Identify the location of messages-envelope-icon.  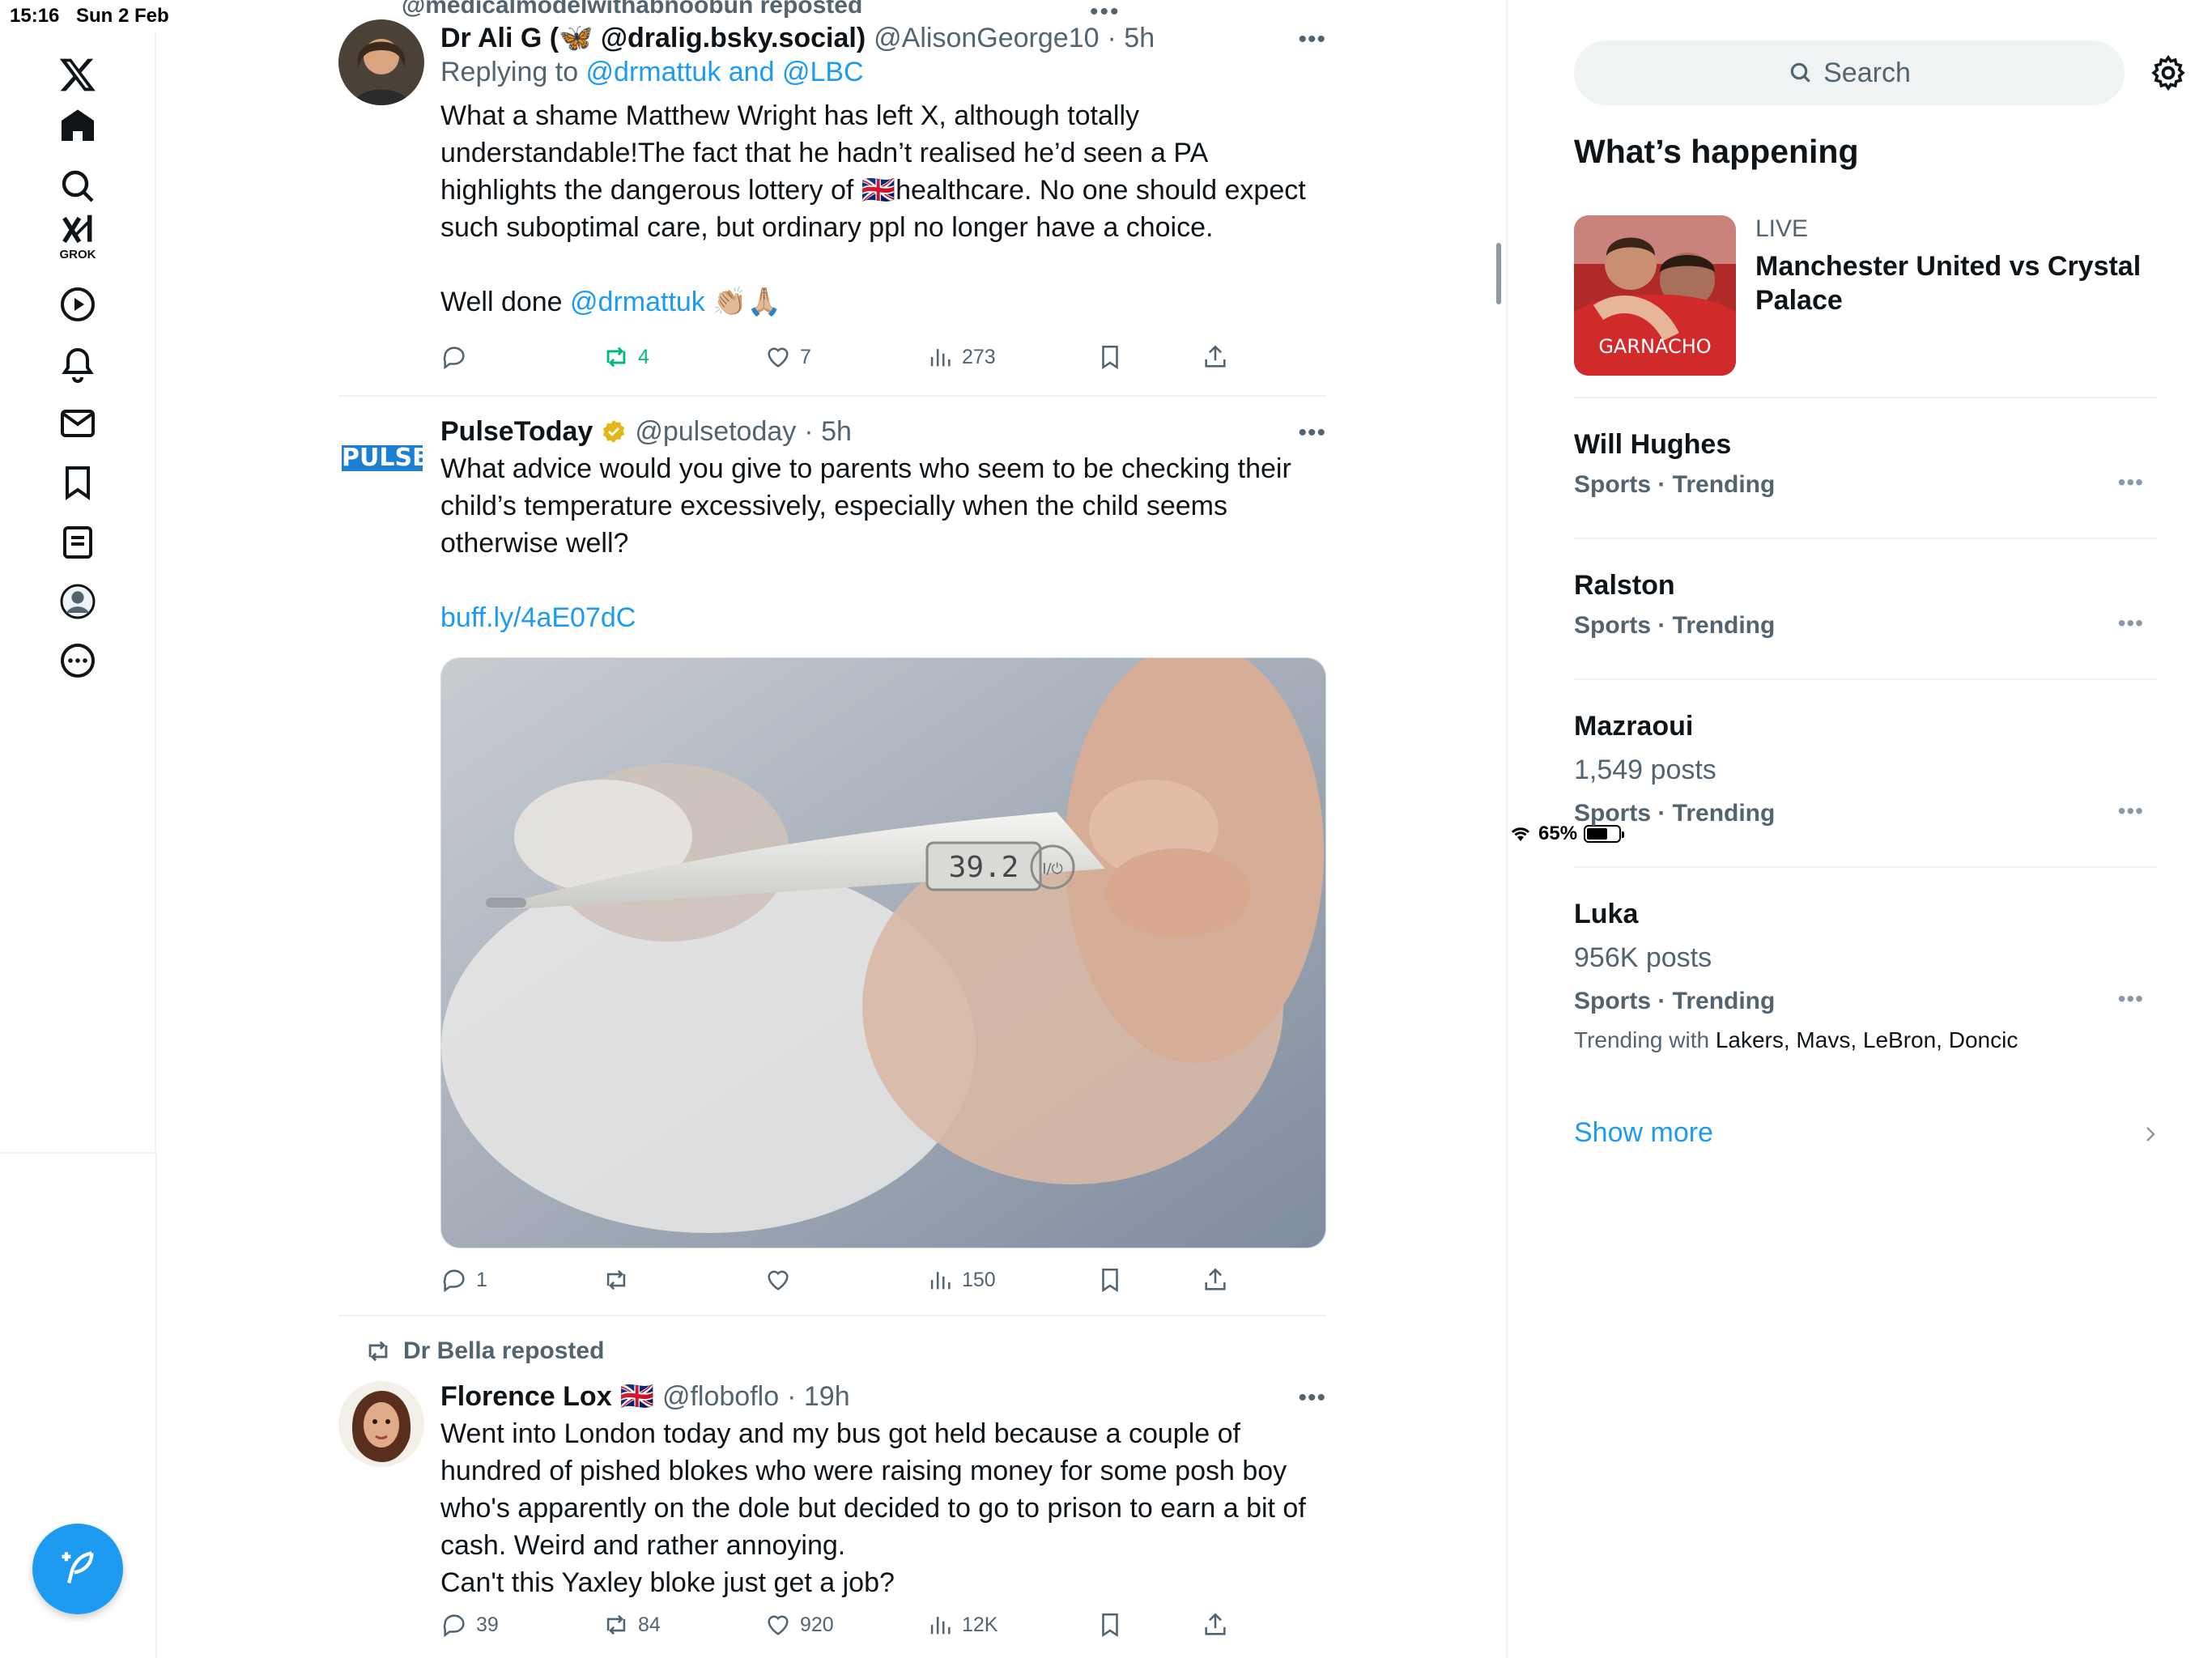
(78, 423).